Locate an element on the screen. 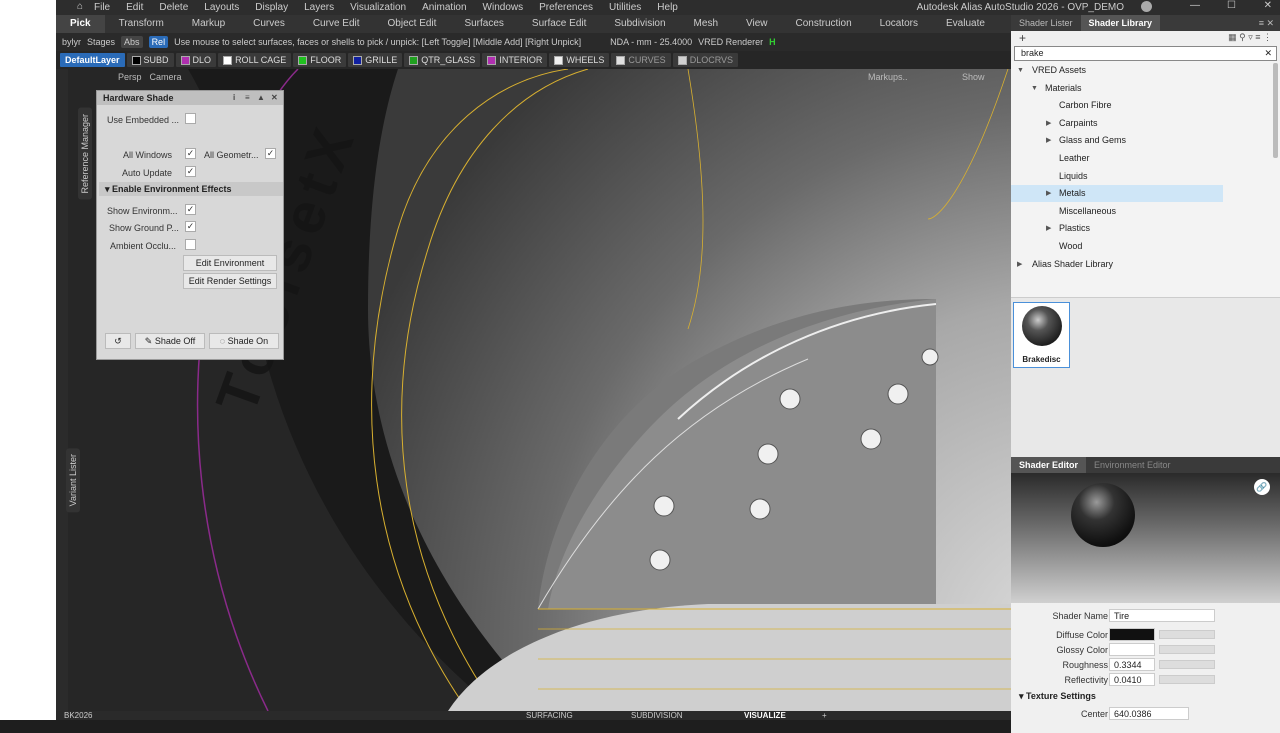  edit-render-settings-button: Edit Render Settings is located at coordinates (230, 281).